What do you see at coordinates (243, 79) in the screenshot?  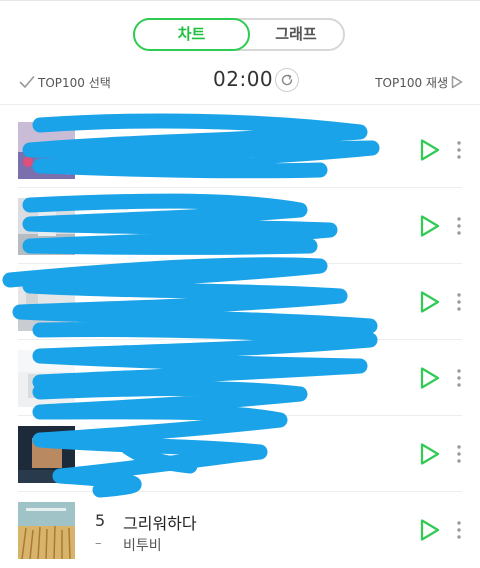 I see `countdown-timer: 02:00` at bounding box center [243, 79].